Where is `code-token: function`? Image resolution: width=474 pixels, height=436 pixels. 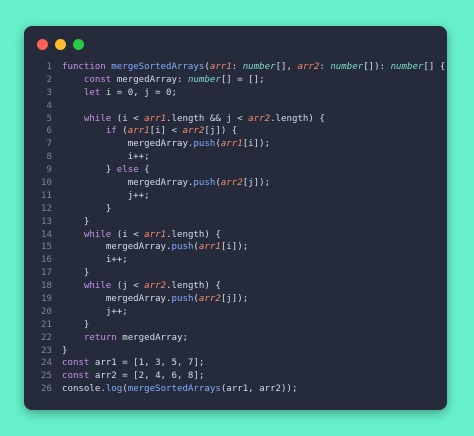
code-token: function is located at coordinates (87, 67).